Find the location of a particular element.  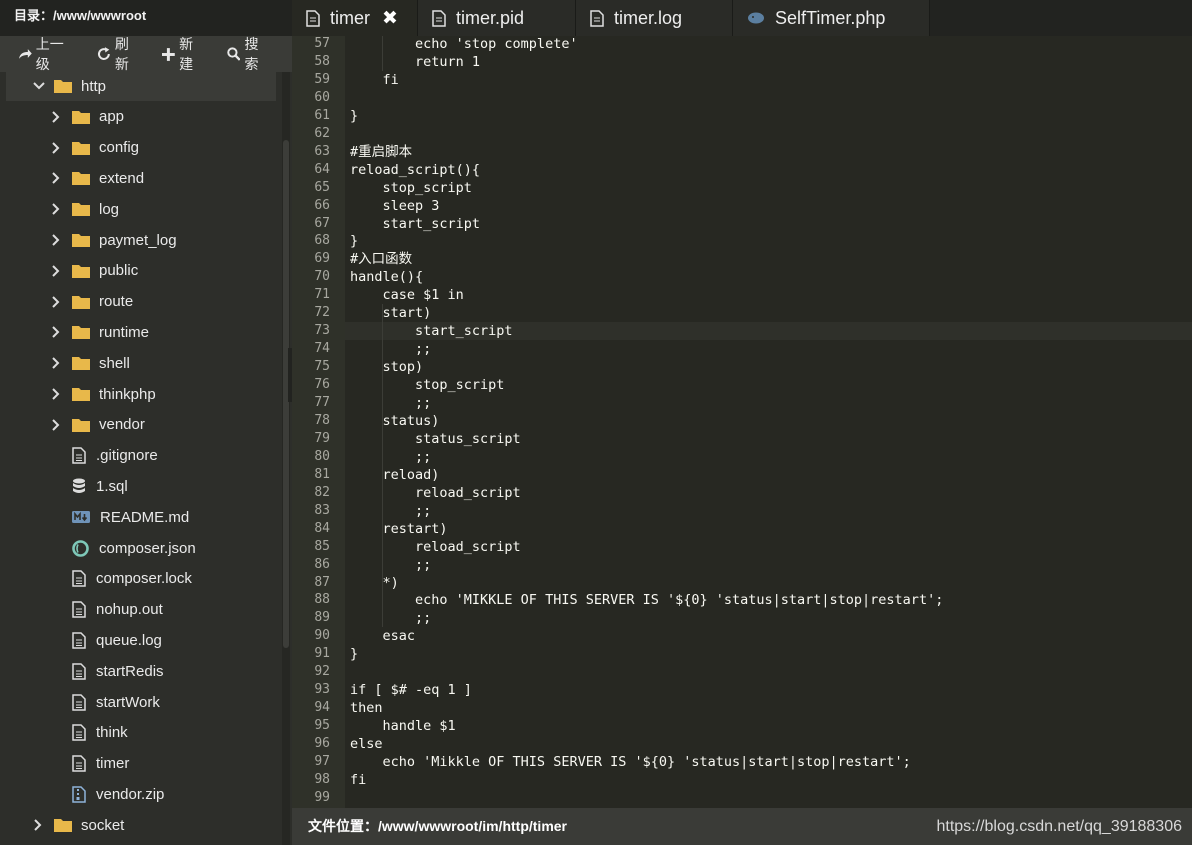

tree-item-label: composer.json is located at coordinates (147, 548).